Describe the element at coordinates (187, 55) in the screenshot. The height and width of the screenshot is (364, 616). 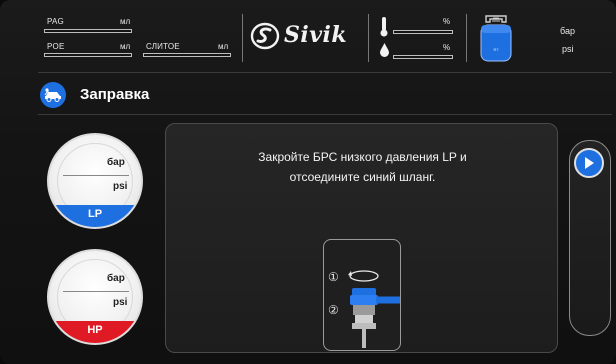
I see `fluid-bar-waste` at that location.